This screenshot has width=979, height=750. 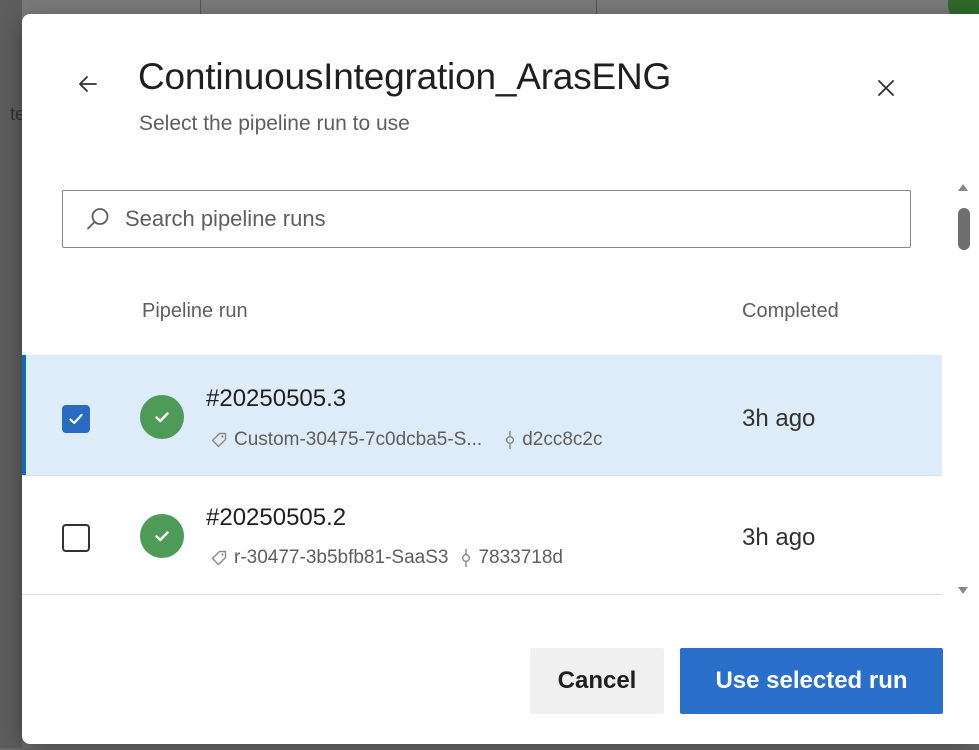 I want to click on cancel-button: Cancel, so click(x=597, y=681).